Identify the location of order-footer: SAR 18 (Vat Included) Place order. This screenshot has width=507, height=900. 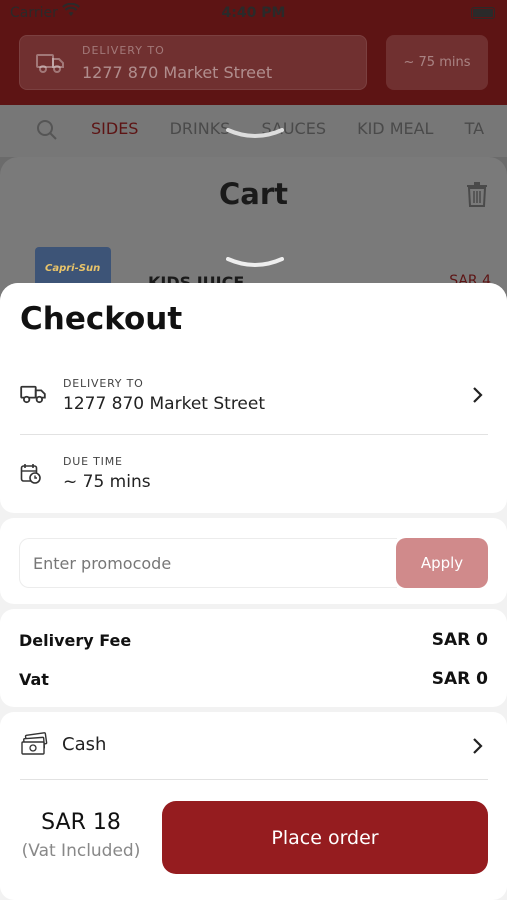
(253, 841).